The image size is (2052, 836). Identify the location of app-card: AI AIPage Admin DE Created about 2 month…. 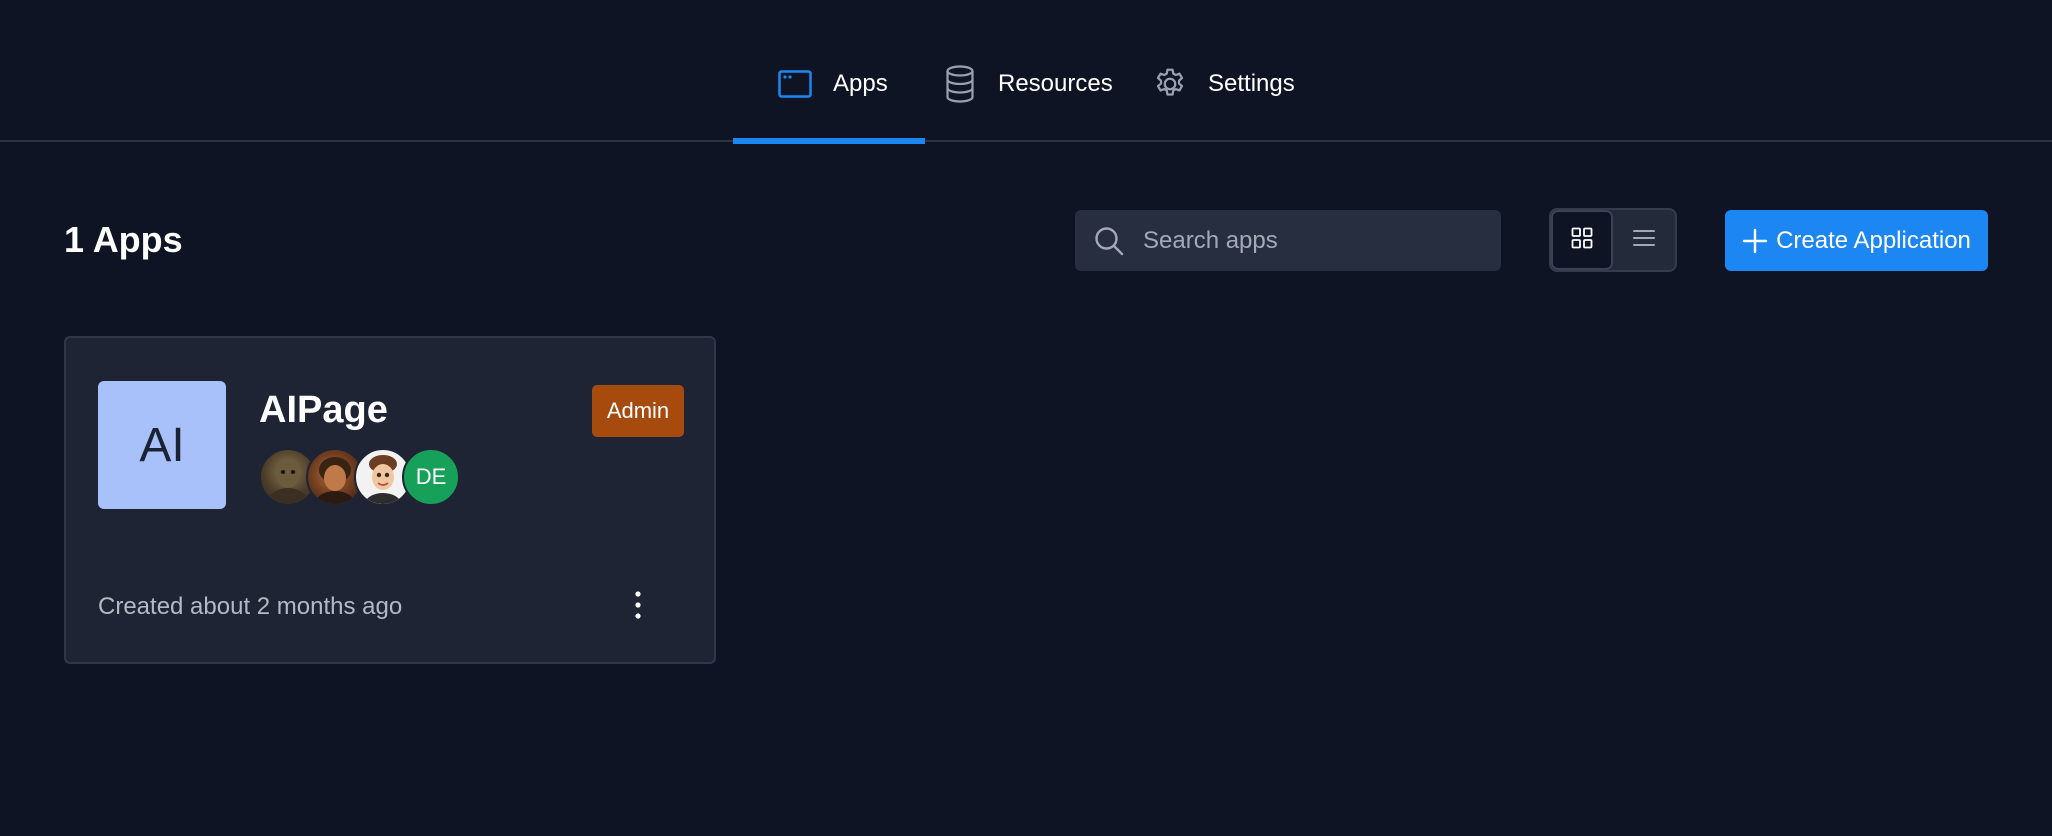
(390, 500).